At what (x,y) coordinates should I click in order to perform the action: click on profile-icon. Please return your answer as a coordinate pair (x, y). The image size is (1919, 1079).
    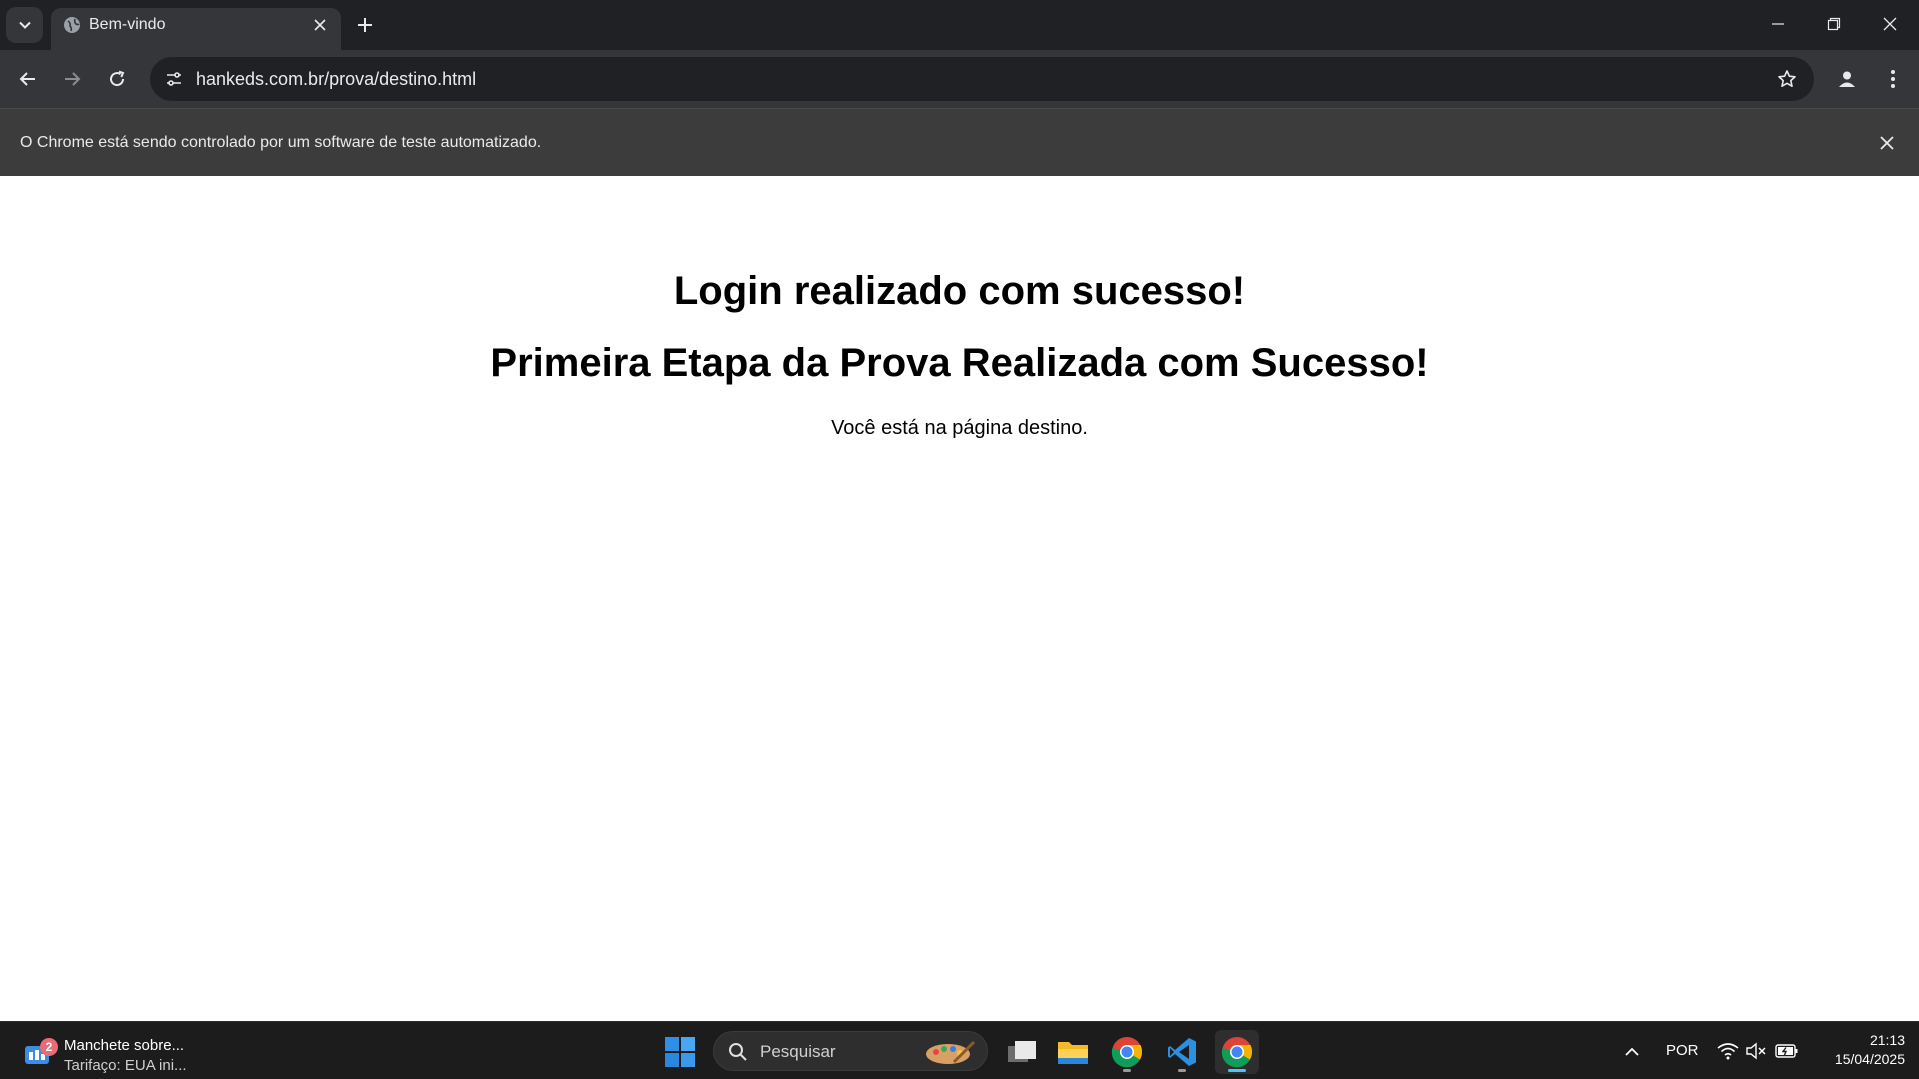
    Looking at the image, I should click on (1847, 79).